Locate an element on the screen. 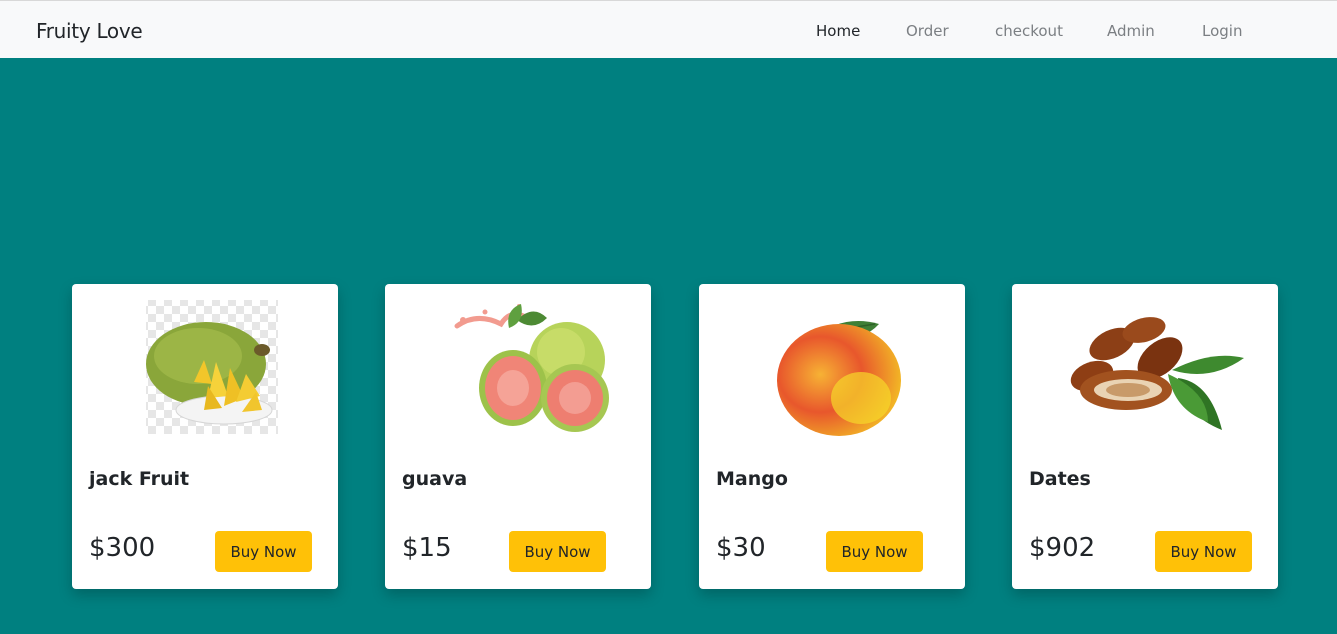  product-card-guava: guava $15 Buy Now is located at coordinates (518, 436).